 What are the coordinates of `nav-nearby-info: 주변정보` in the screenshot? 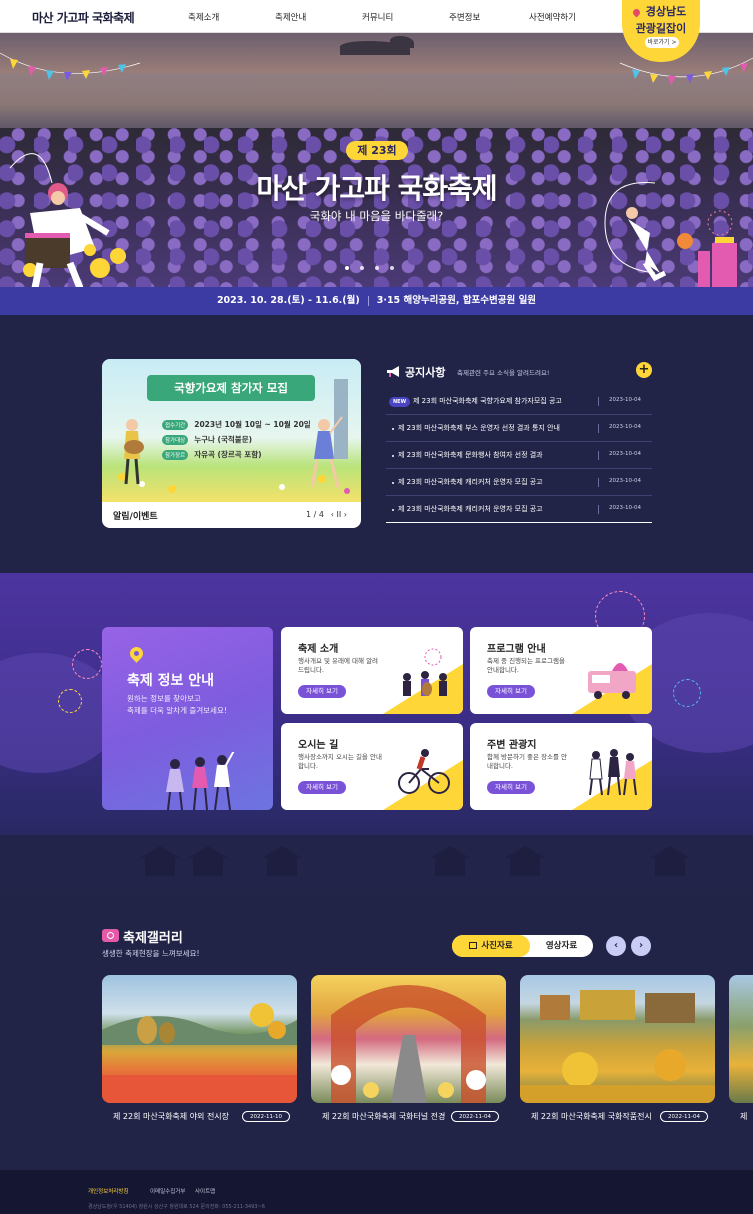 It's located at (464, 17).